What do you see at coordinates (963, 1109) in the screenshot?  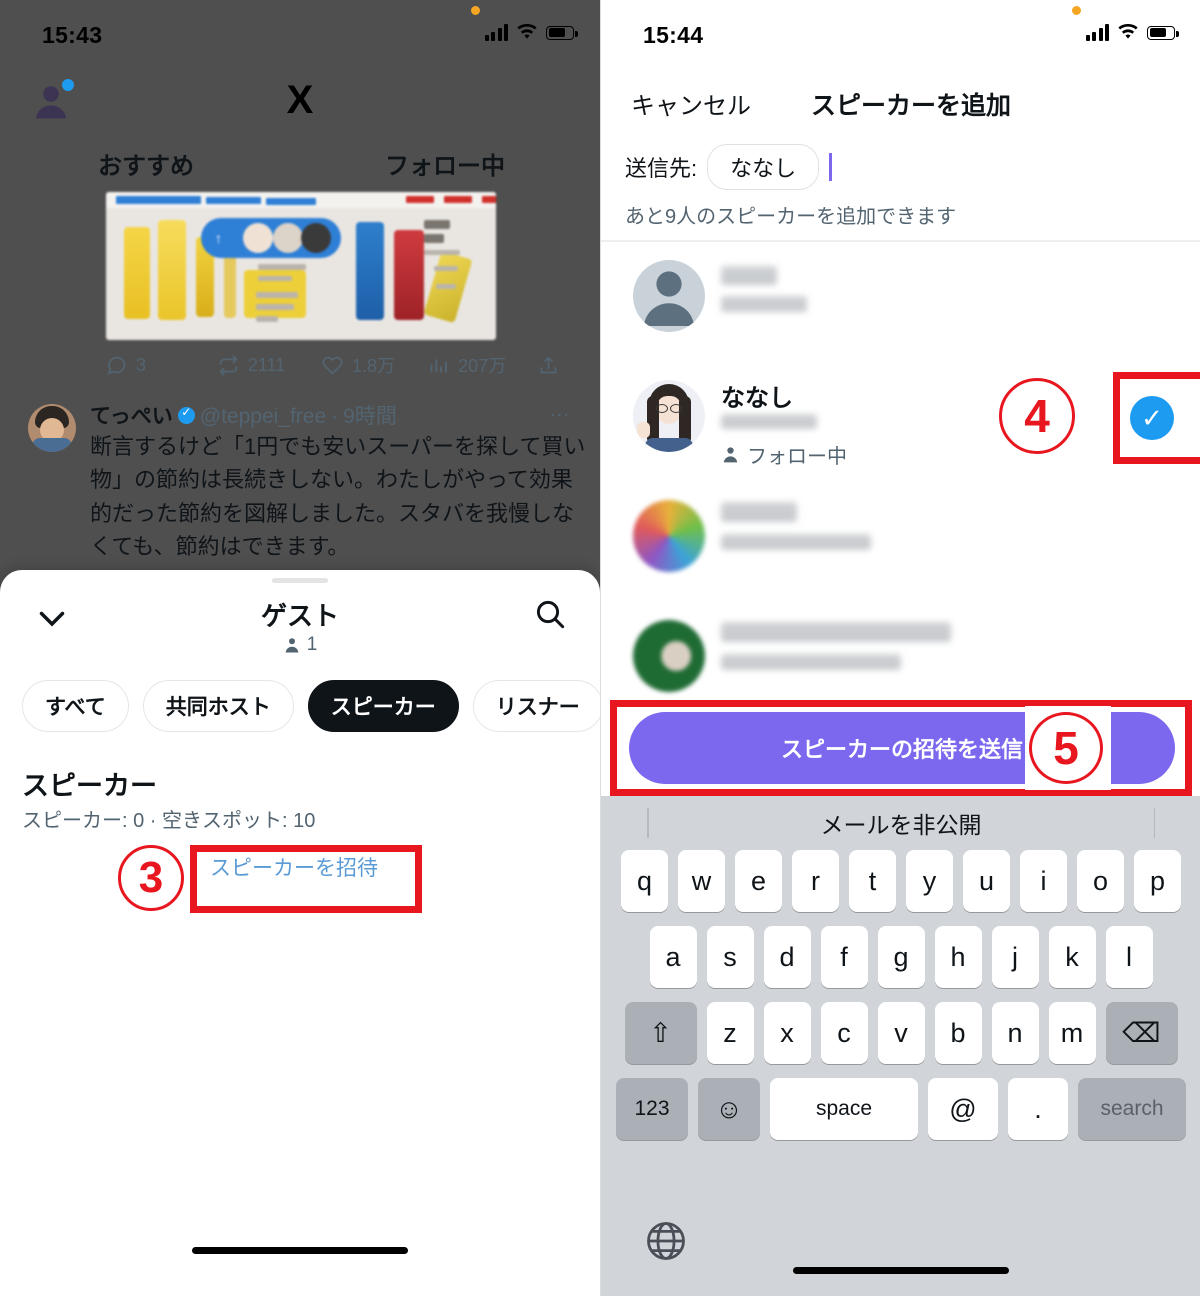 I see `at-key: @` at bounding box center [963, 1109].